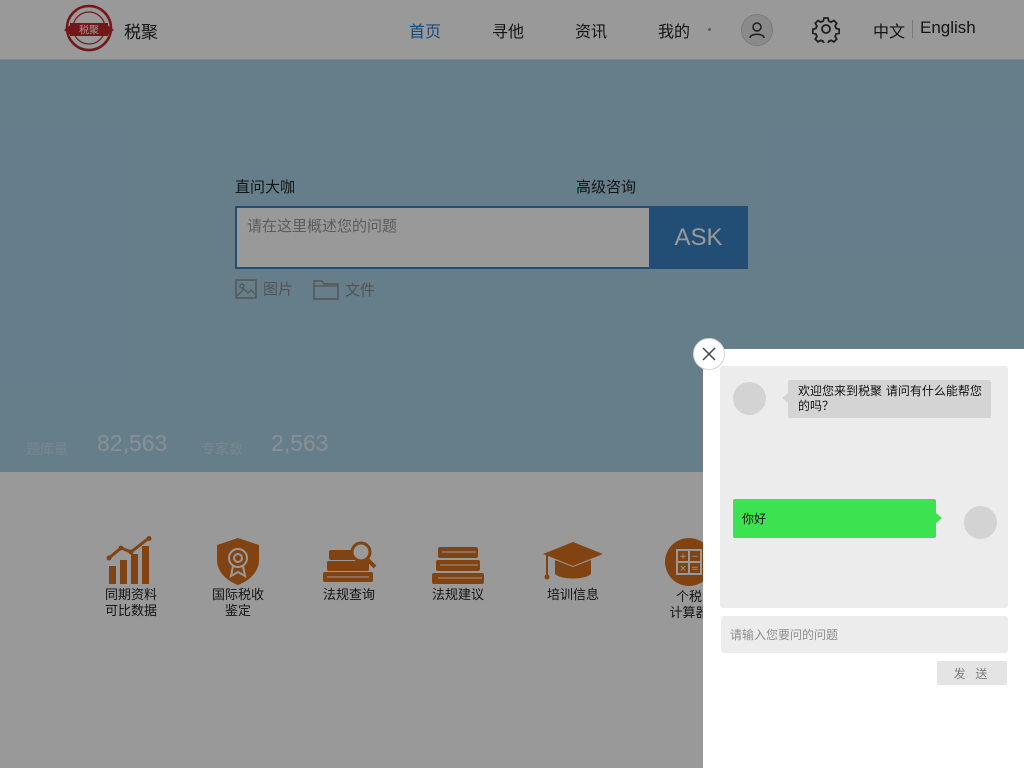 Image resolution: width=1024 pixels, height=768 pixels. Describe the element at coordinates (864, 487) in the screenshot. I see `chat-message-list: 欢迎您来到税聚 请问有什么能帮您的吗？ 你好` at that location.